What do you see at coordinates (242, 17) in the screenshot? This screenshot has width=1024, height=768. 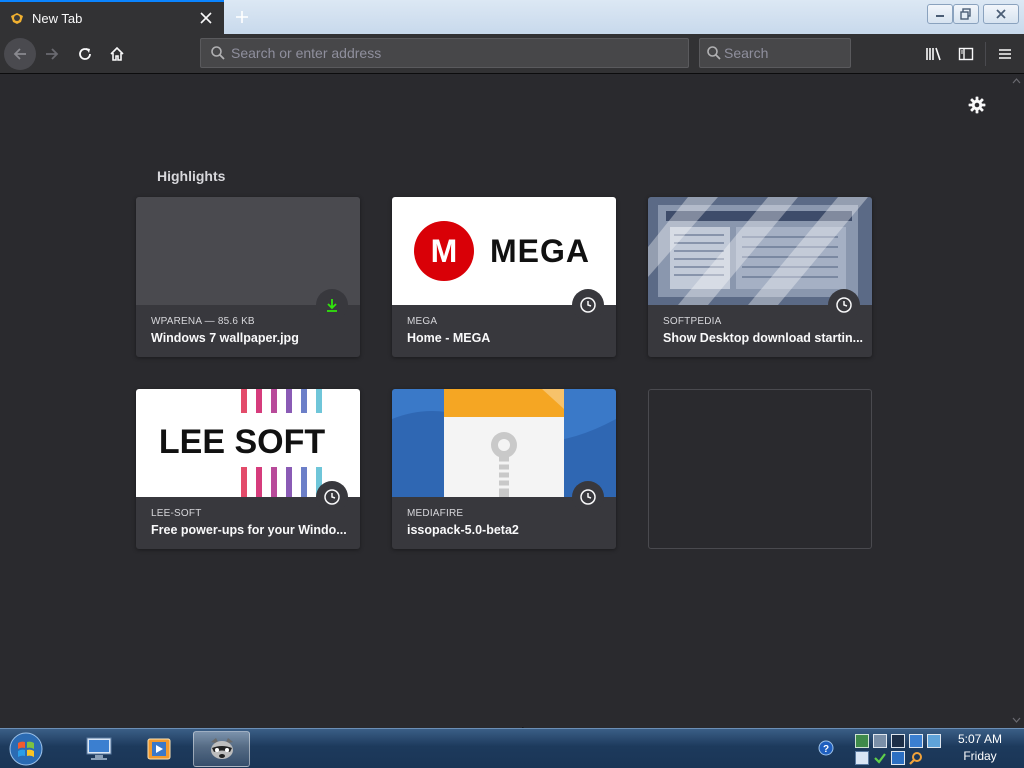 I see `new-tab-button` at bounding box center [242, 17].